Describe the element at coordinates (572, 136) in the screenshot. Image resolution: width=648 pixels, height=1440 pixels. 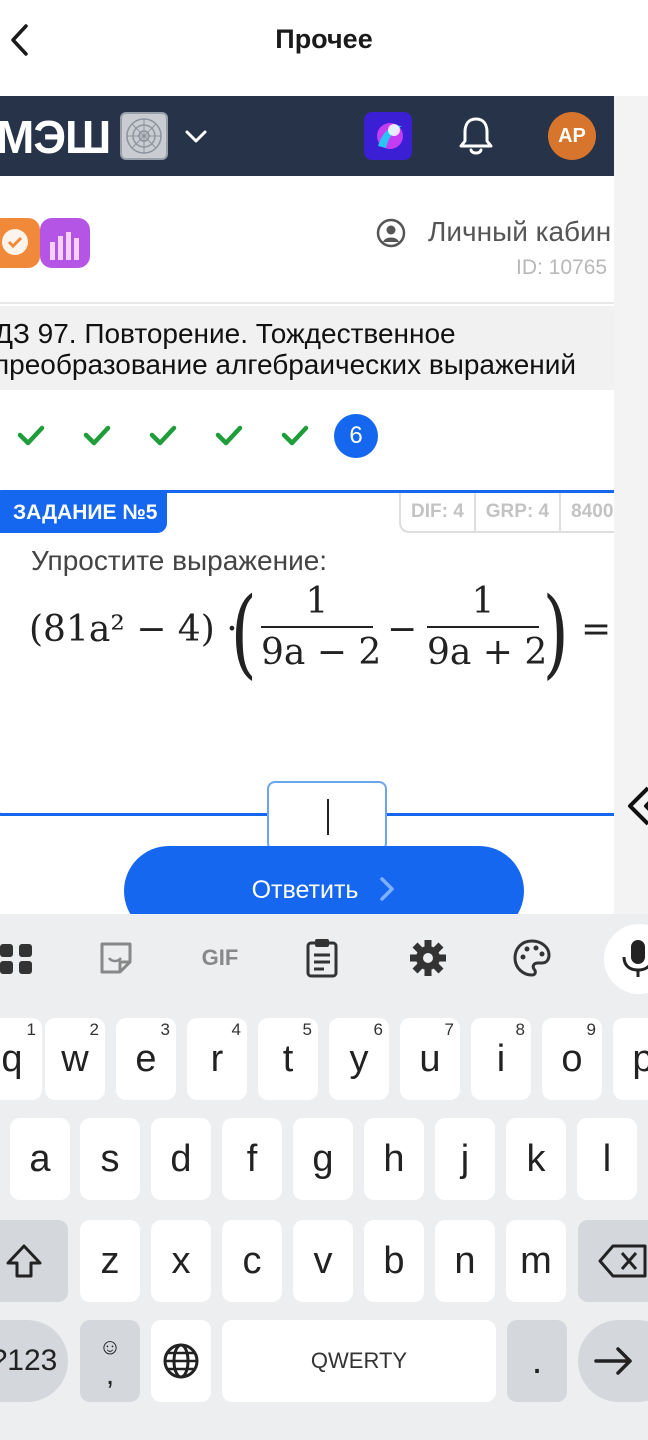
I see `avatar: АР` at that location.